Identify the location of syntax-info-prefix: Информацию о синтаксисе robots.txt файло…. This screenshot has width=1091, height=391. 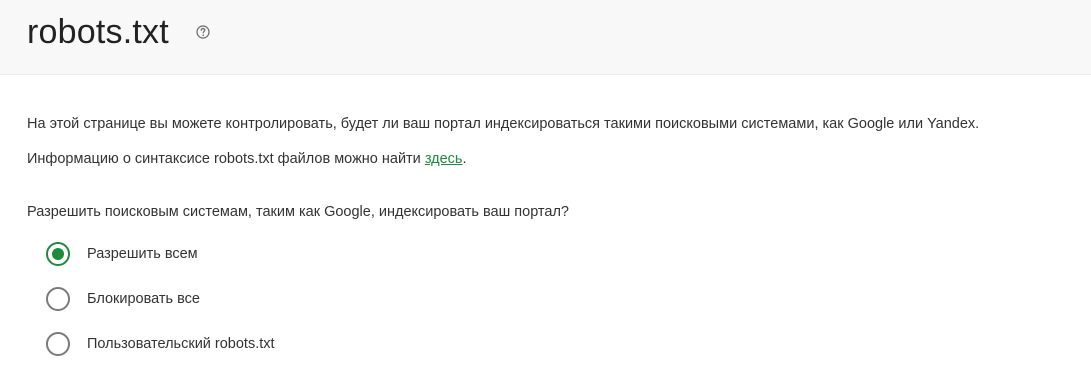
(226, 159).